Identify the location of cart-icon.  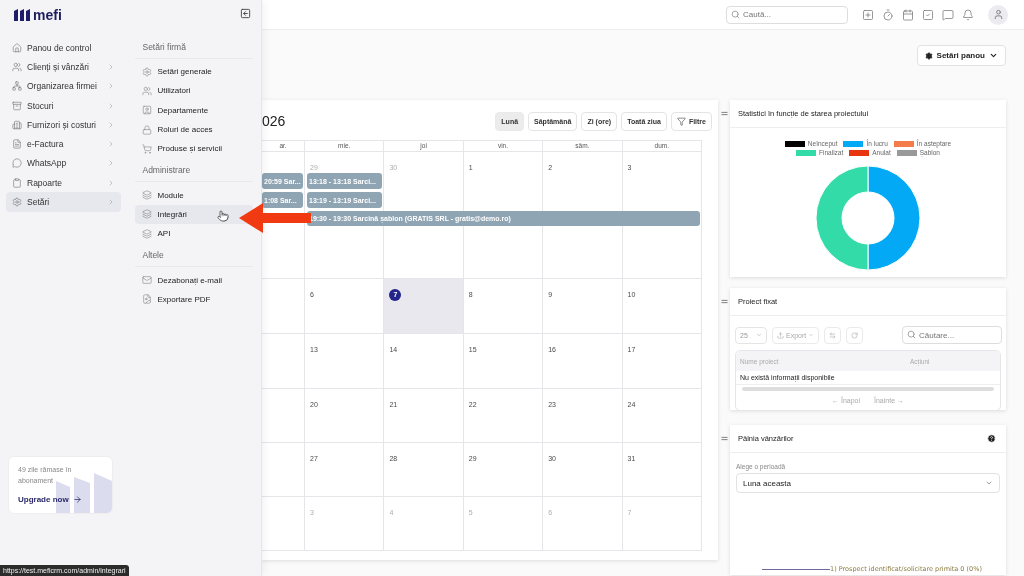
(147, 148).